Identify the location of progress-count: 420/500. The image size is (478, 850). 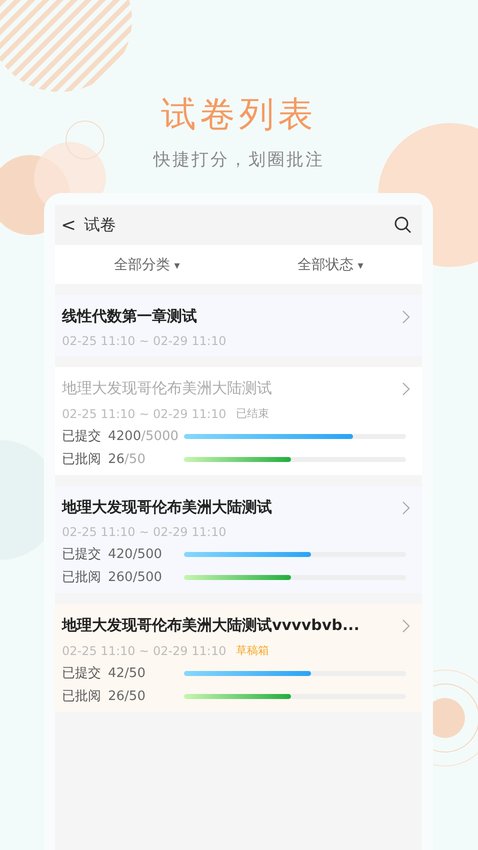
(136, 554).